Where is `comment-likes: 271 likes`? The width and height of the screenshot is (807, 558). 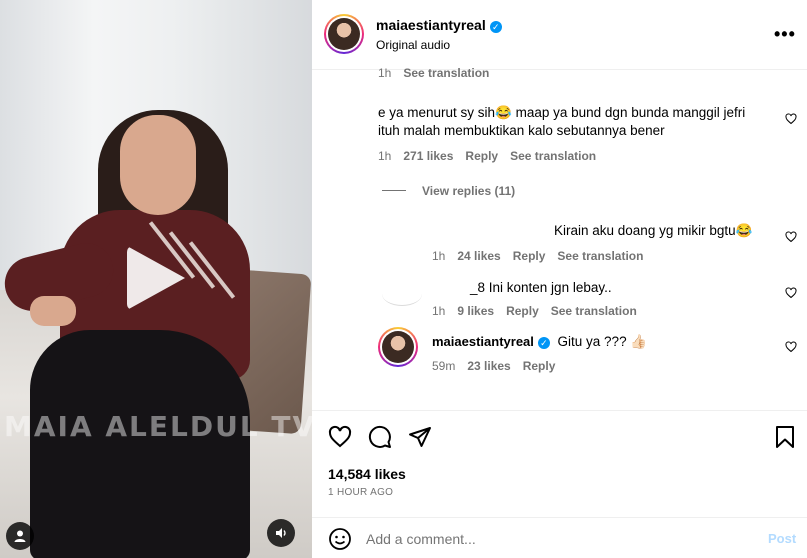 comment-likes: 271 likes is located at coordinates (428, 156).